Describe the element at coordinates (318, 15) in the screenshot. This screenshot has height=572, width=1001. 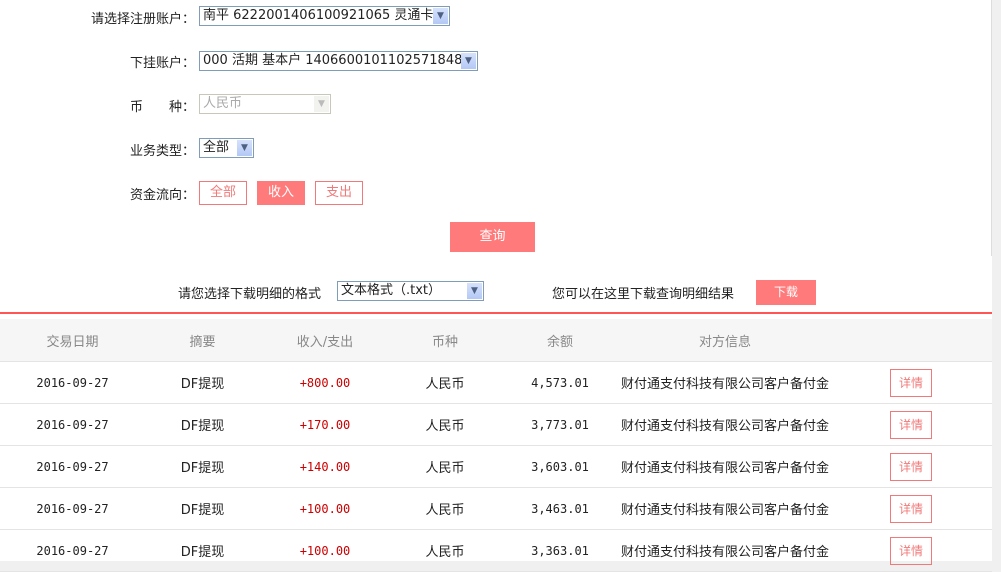
I see `account-value: 南平 6222001406100921065 灵通卡` at that location.